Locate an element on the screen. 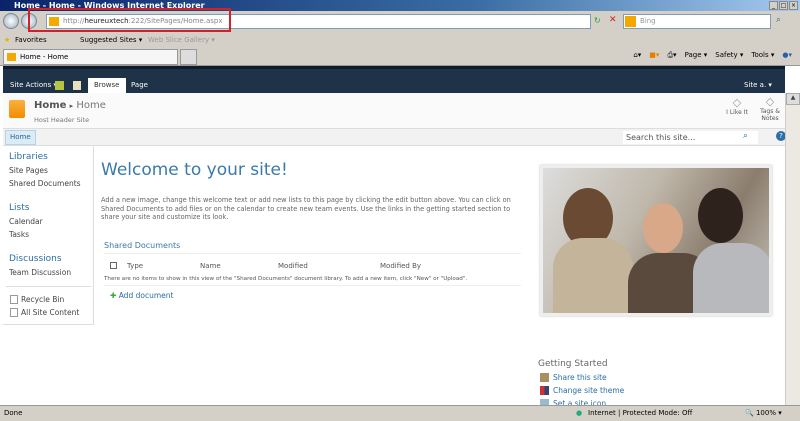 The image size is (800, 421). nav-all-site-content: All Site Content is located at coordinates (50, 312).